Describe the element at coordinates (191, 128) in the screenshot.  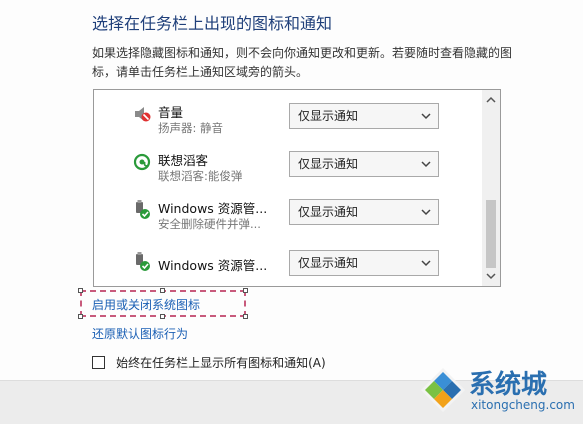
I see `item-subtitle: 扬声器: 静音` at that location.